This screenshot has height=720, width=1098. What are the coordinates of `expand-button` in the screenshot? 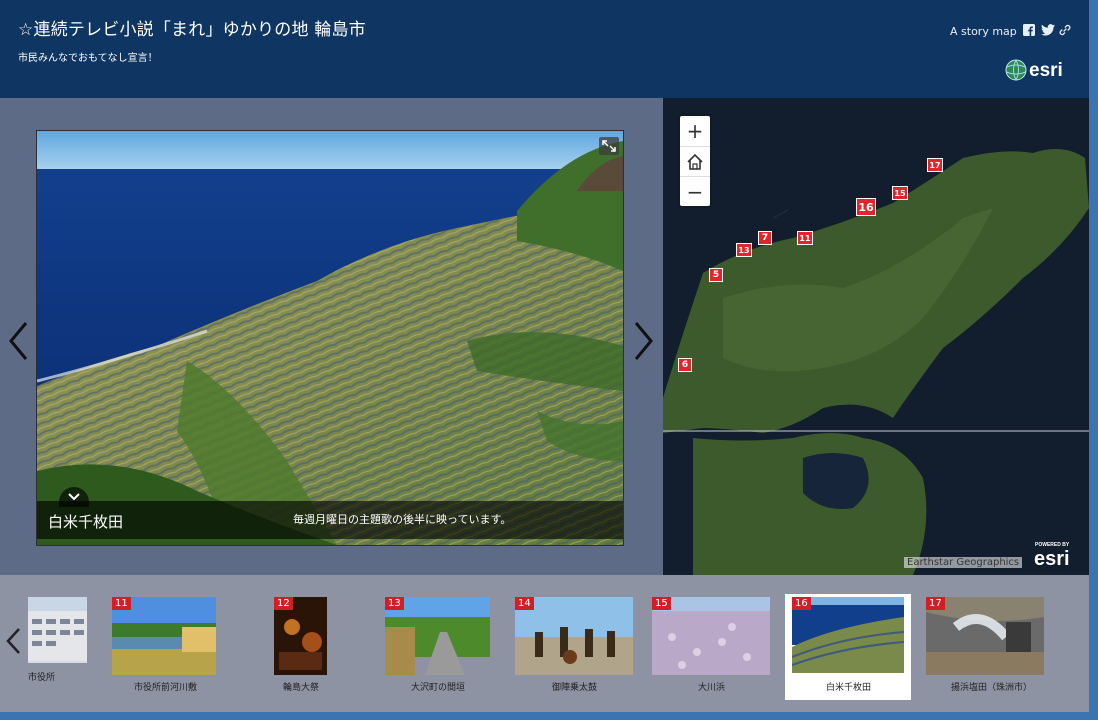 It's located at (609, 146).